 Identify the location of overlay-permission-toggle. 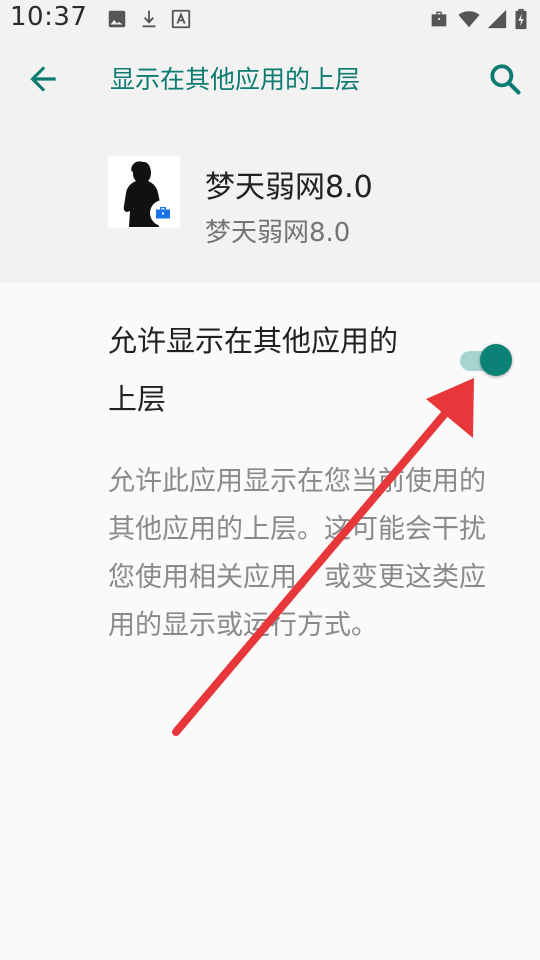
(486, 361).